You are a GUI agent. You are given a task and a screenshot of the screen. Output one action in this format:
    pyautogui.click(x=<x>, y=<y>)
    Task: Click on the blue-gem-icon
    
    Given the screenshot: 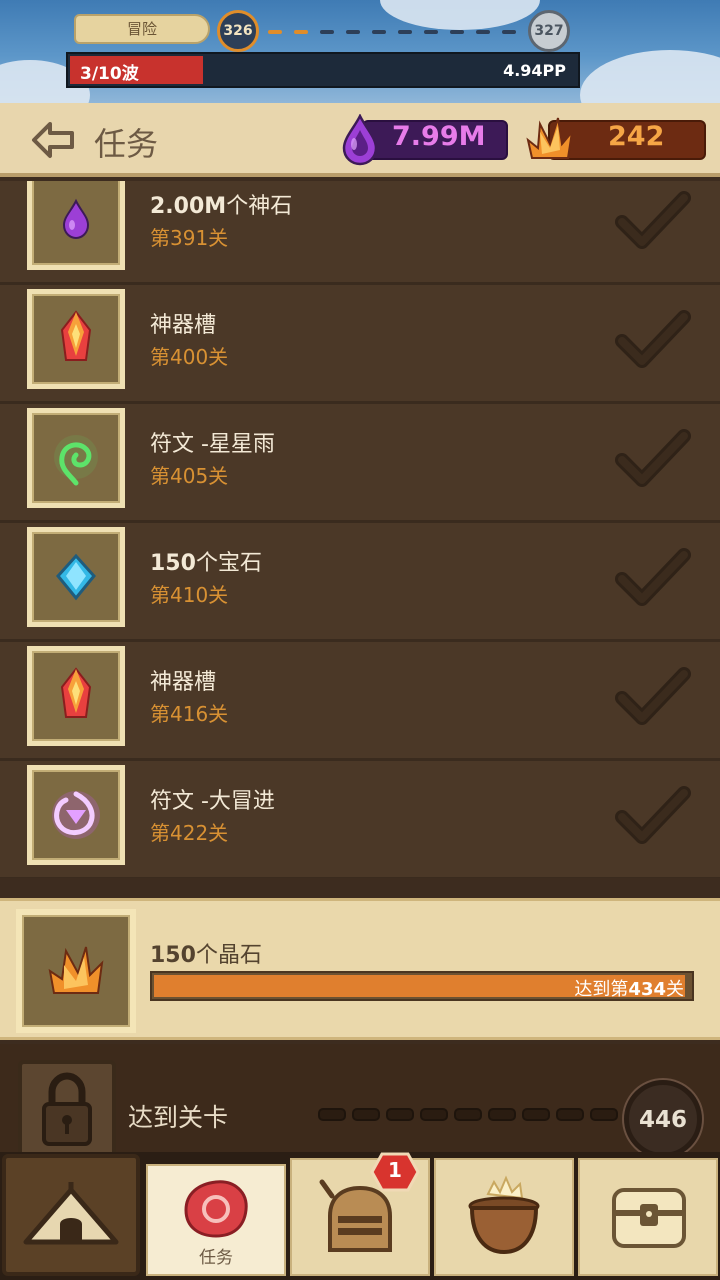 What is the action you would take?
    pyautogui.click(x=76, y=577)
    